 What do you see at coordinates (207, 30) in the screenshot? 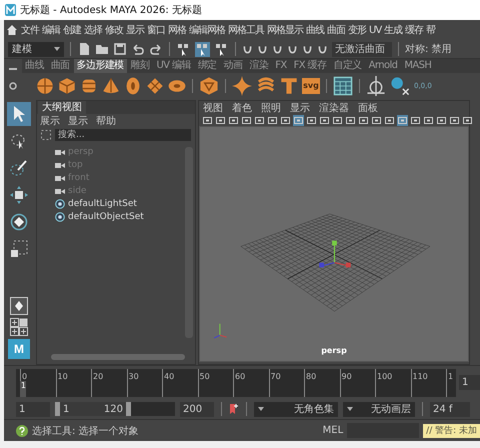
I see `menu-item: 编辑网格` at bounding box center [207, 30].